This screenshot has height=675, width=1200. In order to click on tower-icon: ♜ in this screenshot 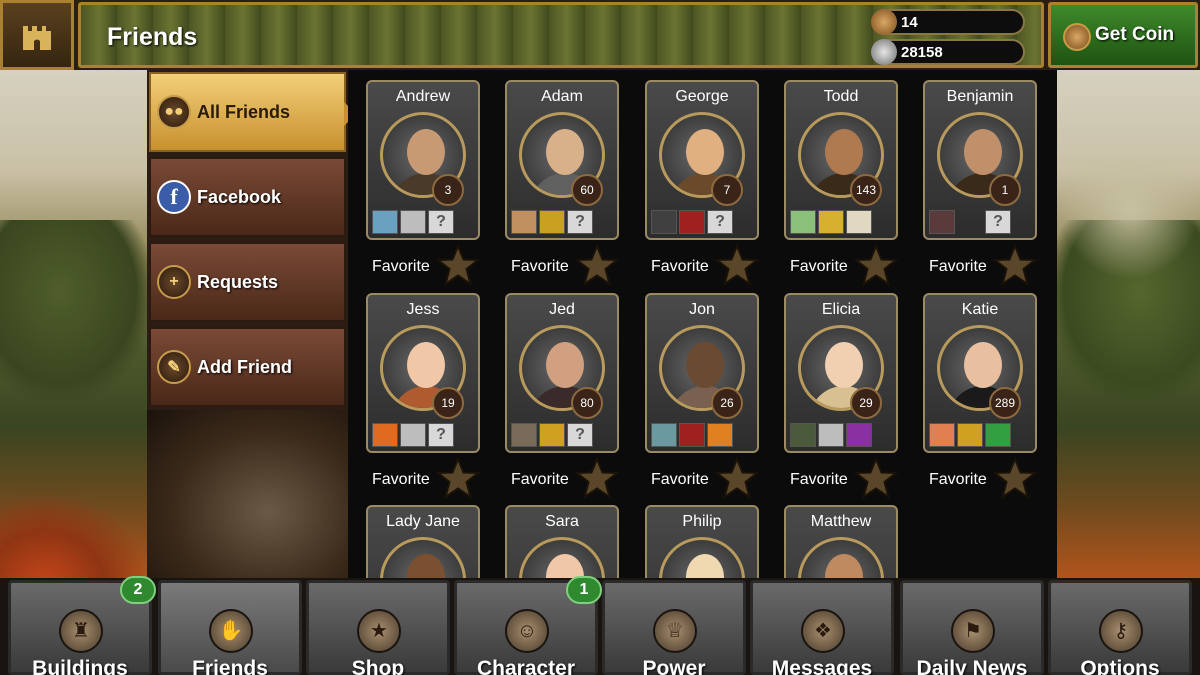, I will do `click(81, 631)`.